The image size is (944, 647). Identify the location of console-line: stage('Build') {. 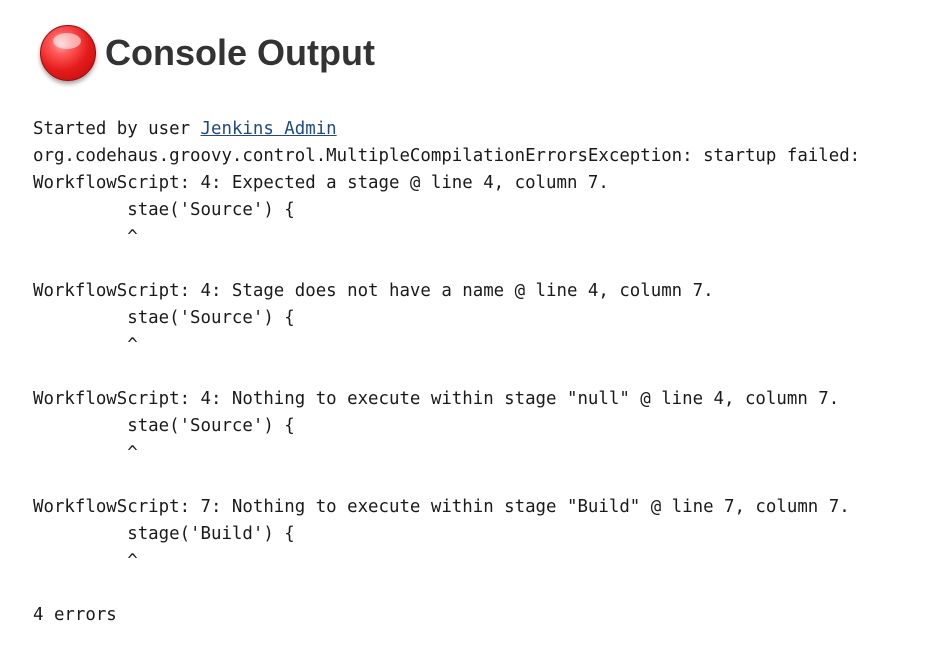
(164, 534).